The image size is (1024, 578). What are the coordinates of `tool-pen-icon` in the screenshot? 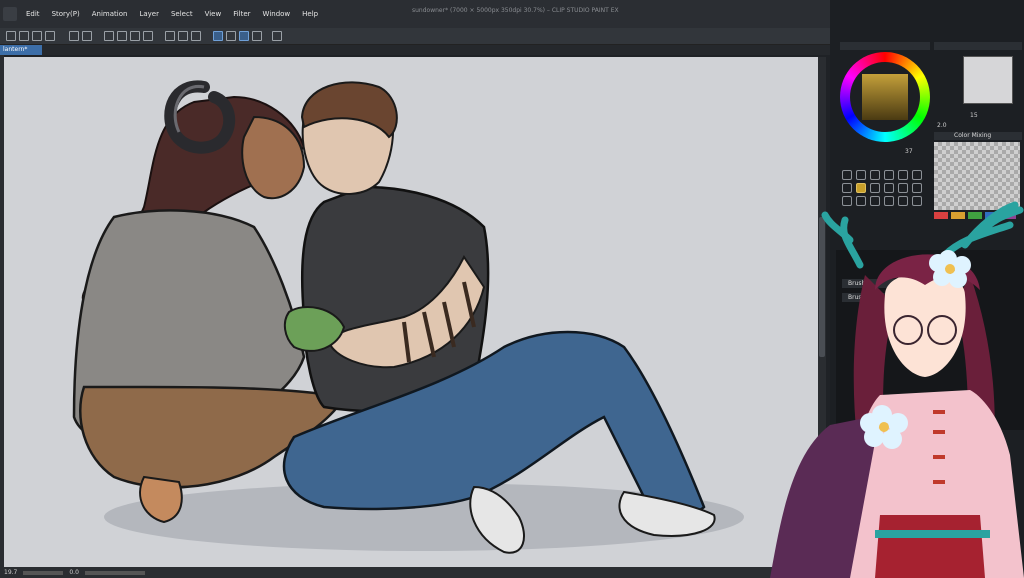 It's located at (847, 188).